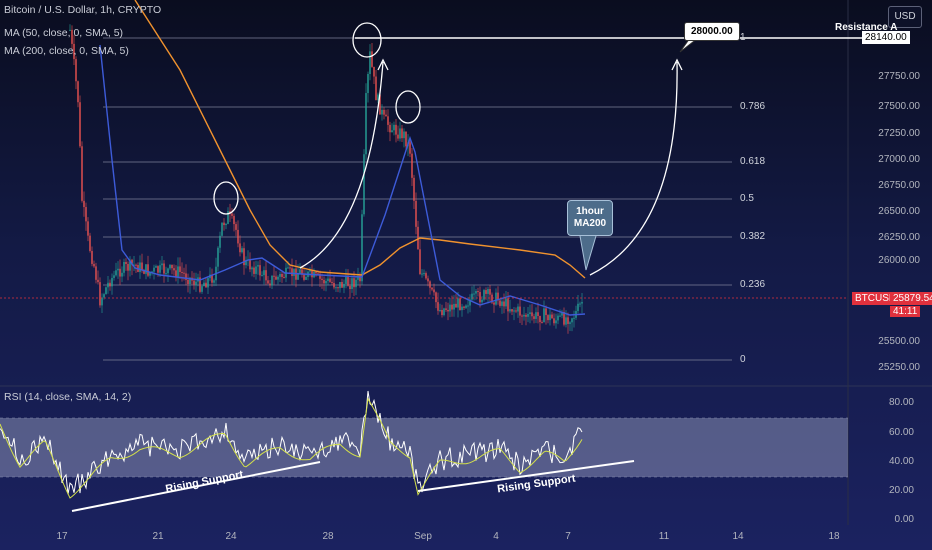 The width and height of the screenshot is (932, 550). What do you see at coordinates (834, 536) in the screenshot?
I see `time-axis-label: 18` at bounding box center [834, 536].